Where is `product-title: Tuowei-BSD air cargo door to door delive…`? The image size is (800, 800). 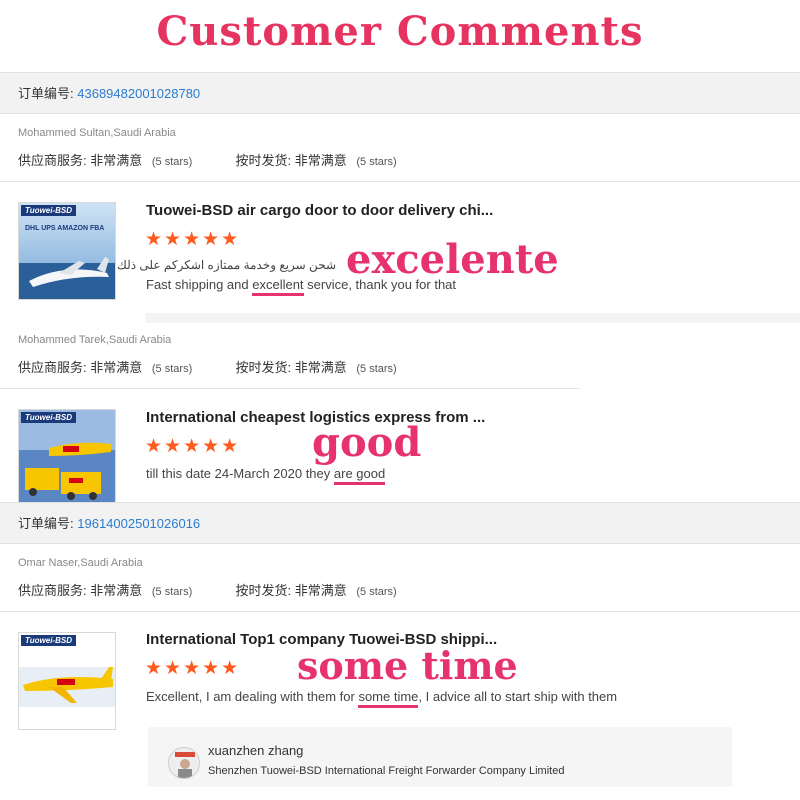
product-title: Tuowei-BSD air cargo door to door delive… is located at coordinates (319, 210).